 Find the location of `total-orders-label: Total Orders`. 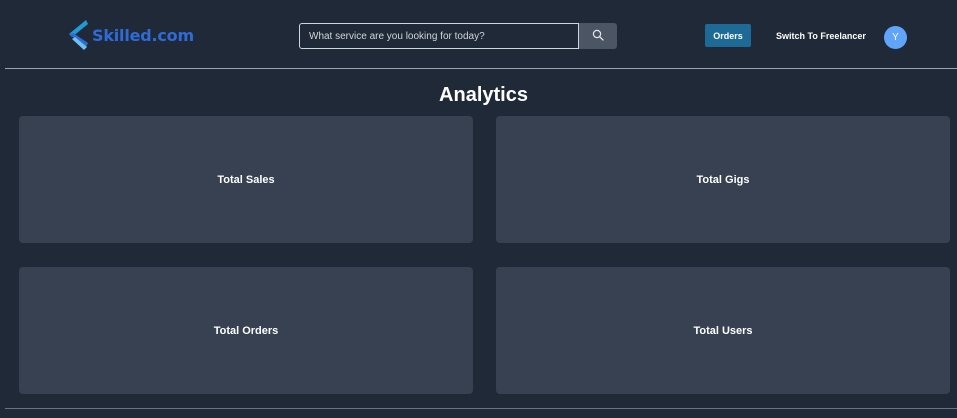

total-orders-label: Total Orders is located at coordinates (246, 330).